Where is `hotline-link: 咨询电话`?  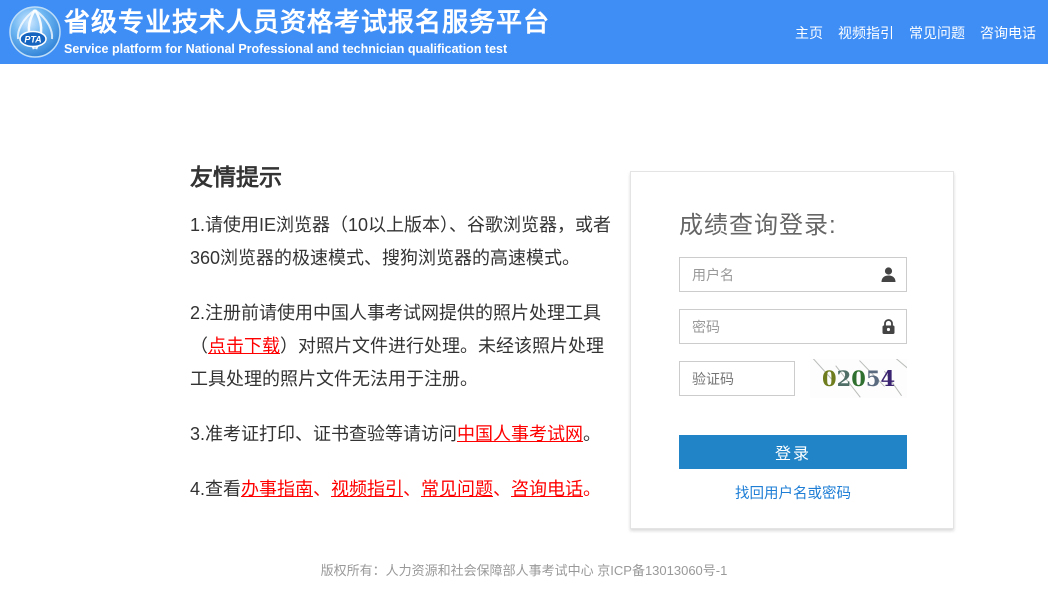 hotline-link: 咨询电话 is located at coordinates (547, 489).